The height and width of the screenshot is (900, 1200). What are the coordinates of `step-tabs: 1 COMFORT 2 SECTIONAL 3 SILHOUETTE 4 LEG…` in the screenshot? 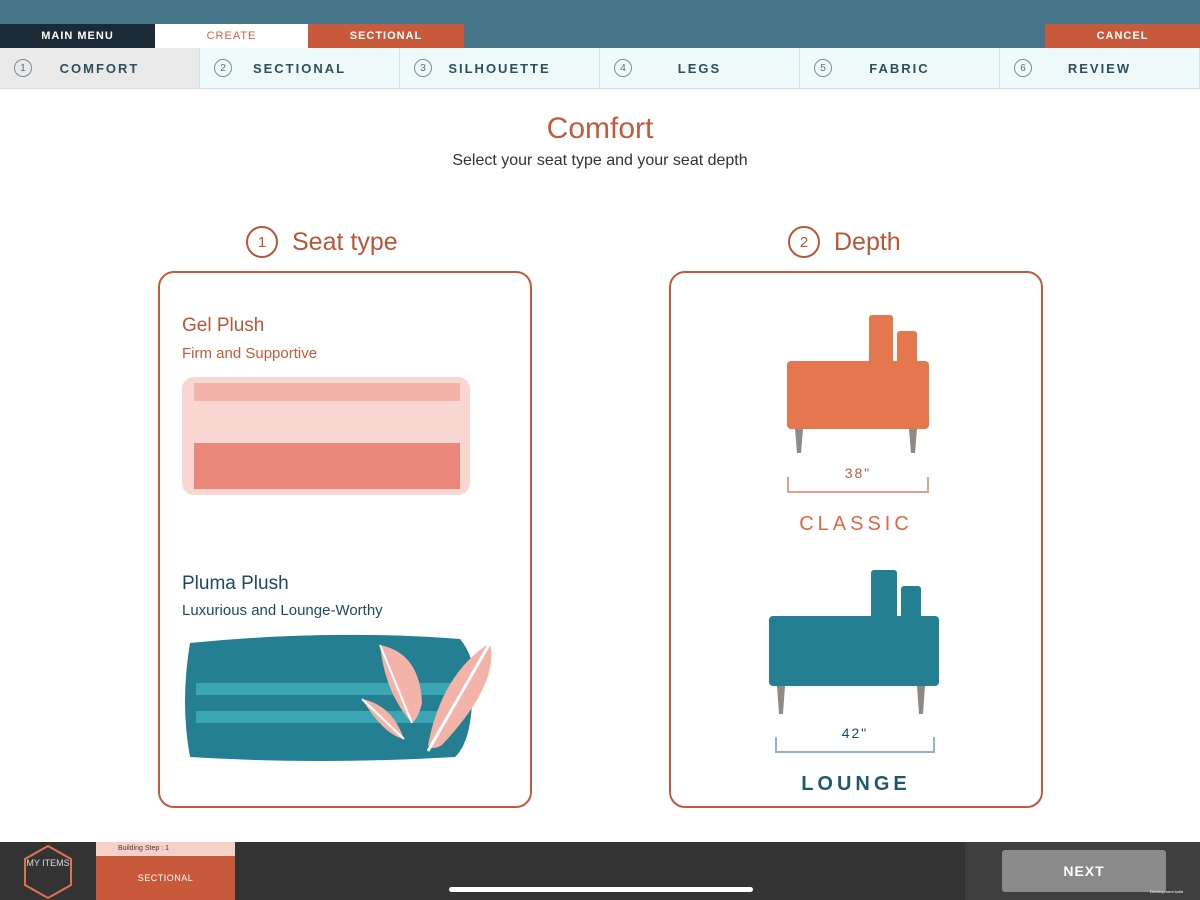 It's located at (600, 68).